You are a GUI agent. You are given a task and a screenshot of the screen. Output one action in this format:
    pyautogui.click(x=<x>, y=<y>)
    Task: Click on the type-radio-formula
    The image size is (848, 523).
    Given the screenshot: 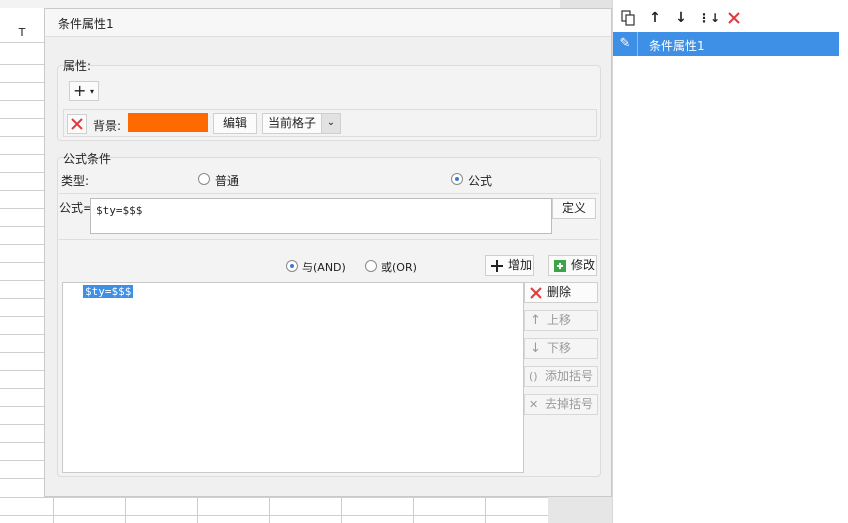 What is the action you would take?
    pyautogui.click(x=457, y=179)
    